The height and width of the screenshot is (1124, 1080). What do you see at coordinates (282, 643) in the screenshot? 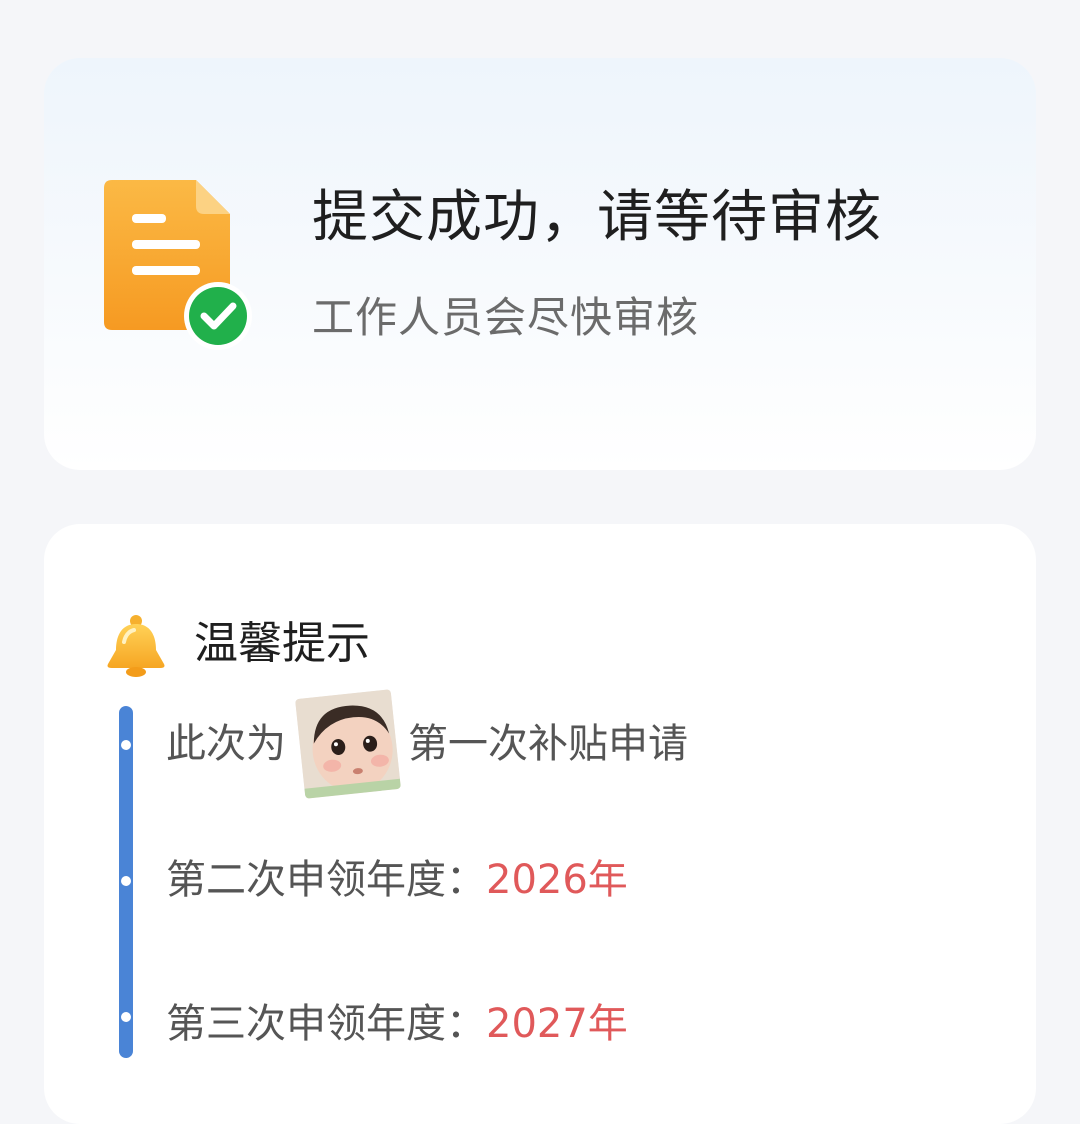
I see `tips-title: 温馨提示` at bounding box center [282, 643].